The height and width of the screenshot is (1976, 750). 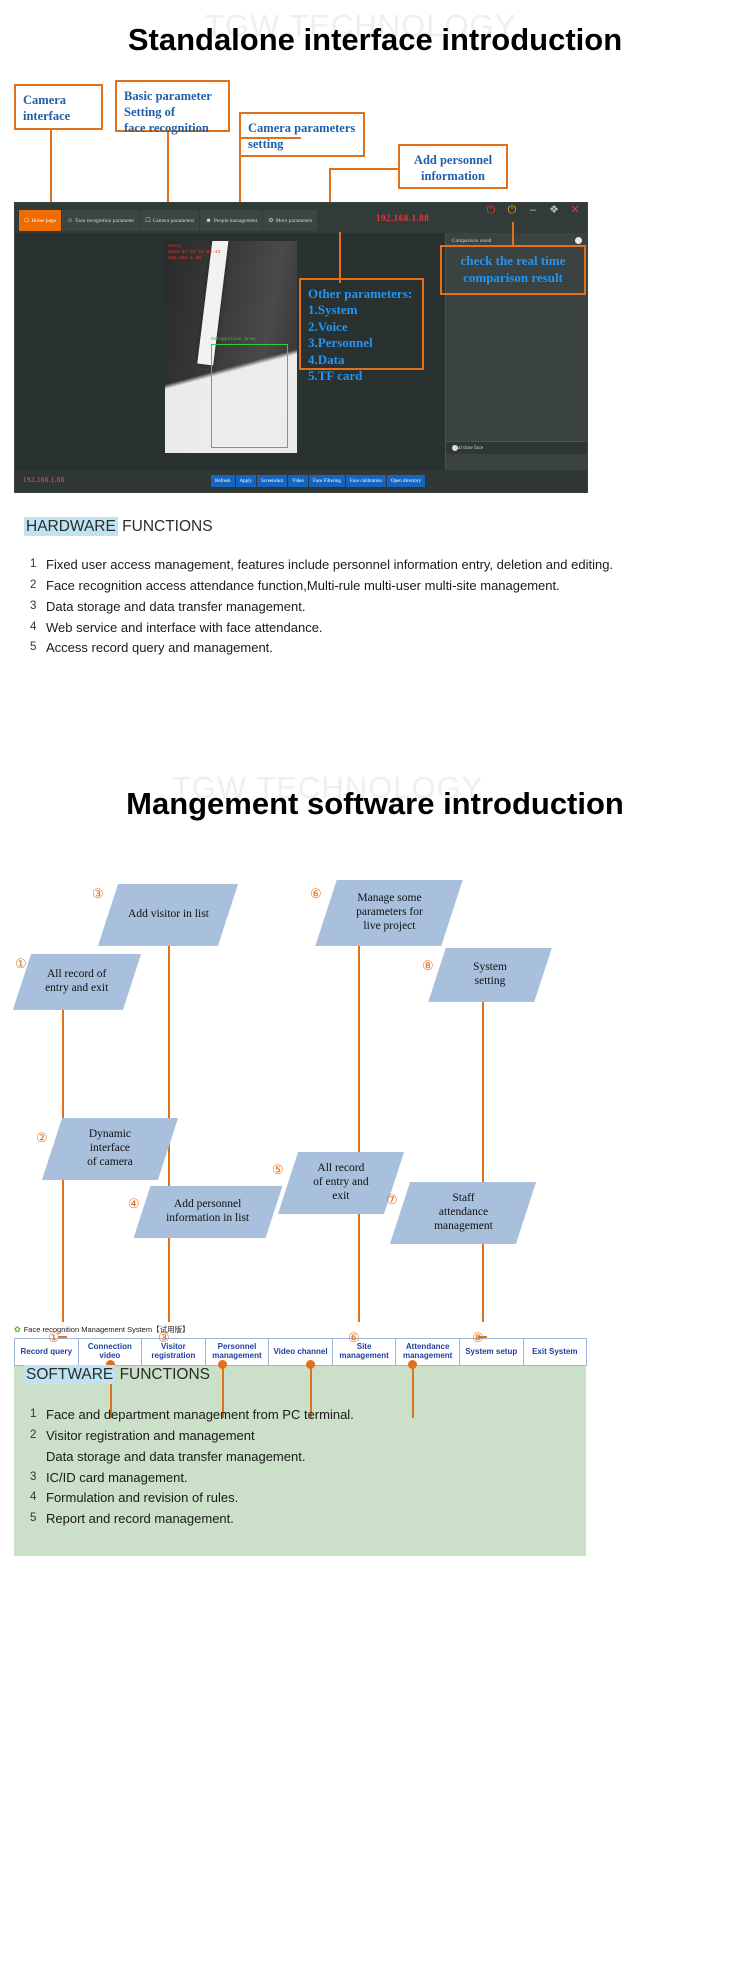 What do you see at coordinates (175, 246) in the screenshot?
I see `osd-entry-text: entry` at bounding box center [175, 246].